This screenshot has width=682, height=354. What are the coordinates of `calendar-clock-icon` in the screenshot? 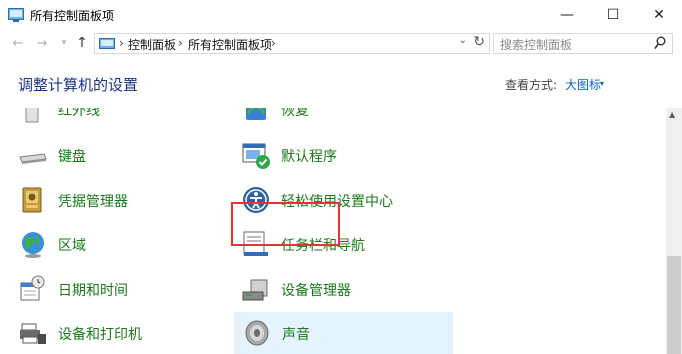 It's located at (32, 288).